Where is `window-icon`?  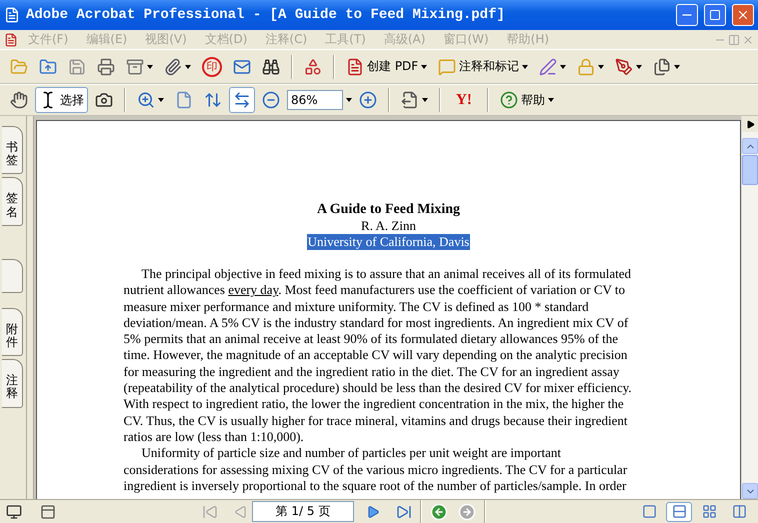 window-icon is located at coordinates (48, 512).